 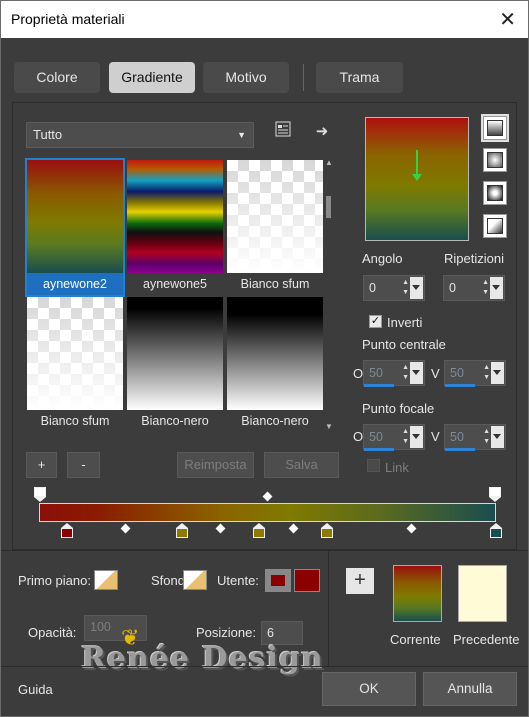 What do you see at coordinates (83, 465) in the screenshot?
I see `remove-gradient-button: -` at bounding box center [83, 465].